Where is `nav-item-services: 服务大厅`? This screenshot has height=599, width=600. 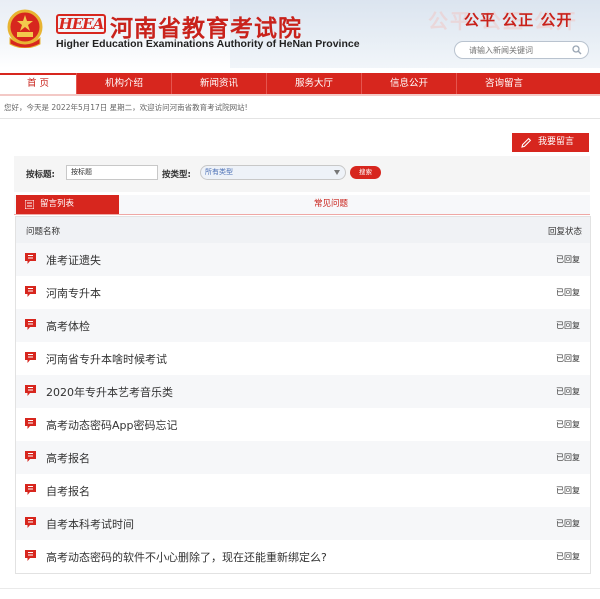
nav-item-services: 服务大厅 is located at coordinates (313, 83).